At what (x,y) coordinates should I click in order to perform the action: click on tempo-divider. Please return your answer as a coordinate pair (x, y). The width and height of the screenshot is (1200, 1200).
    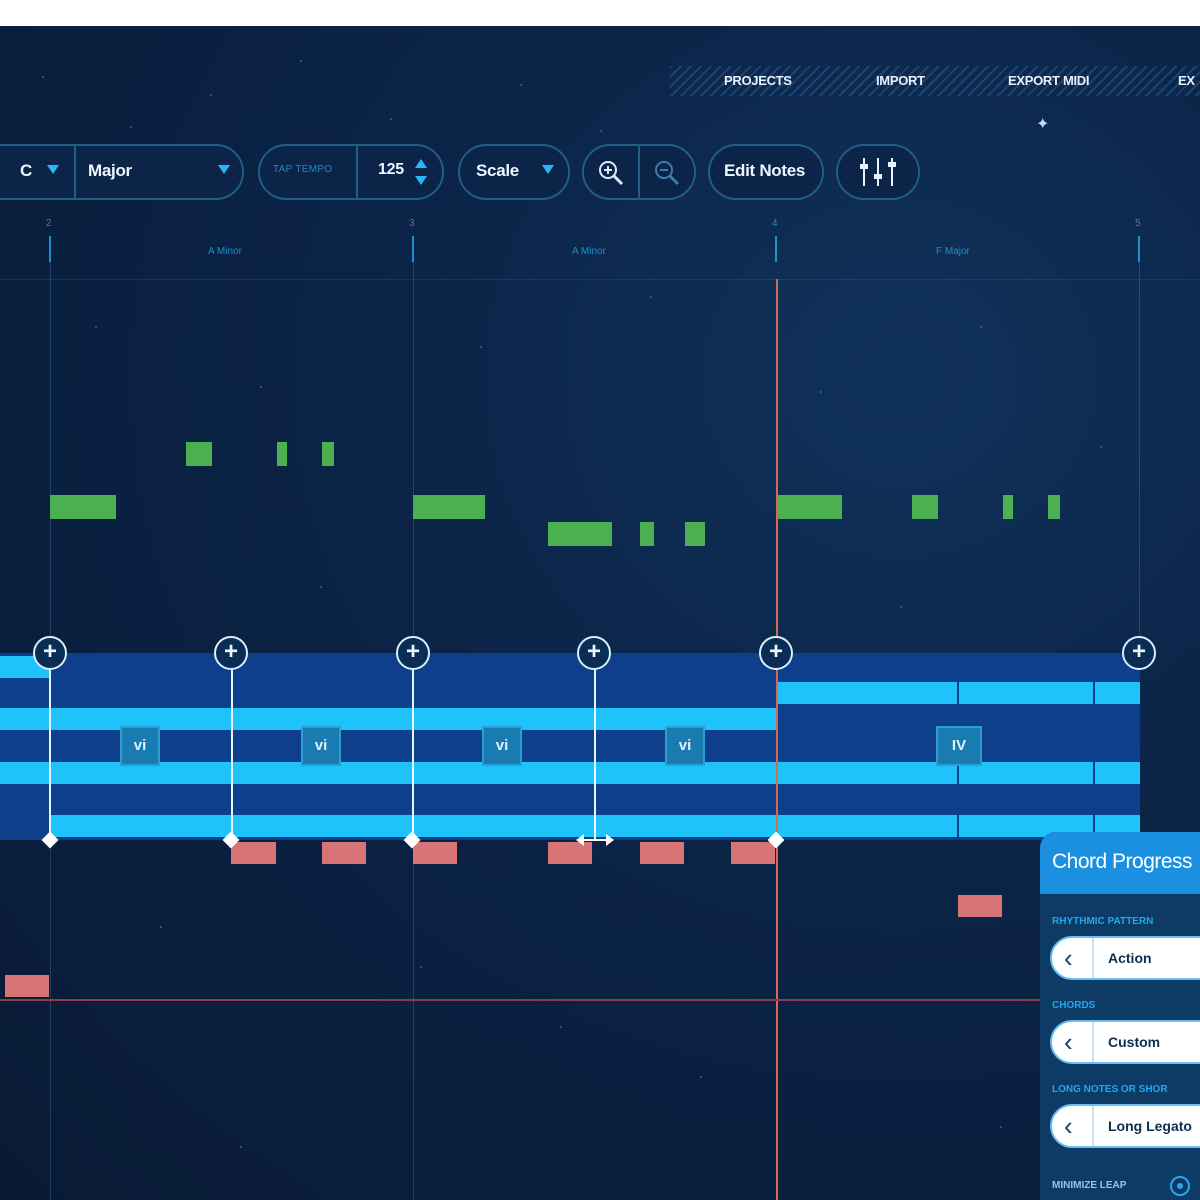
    Looking at the image, I should click on (357, 172).